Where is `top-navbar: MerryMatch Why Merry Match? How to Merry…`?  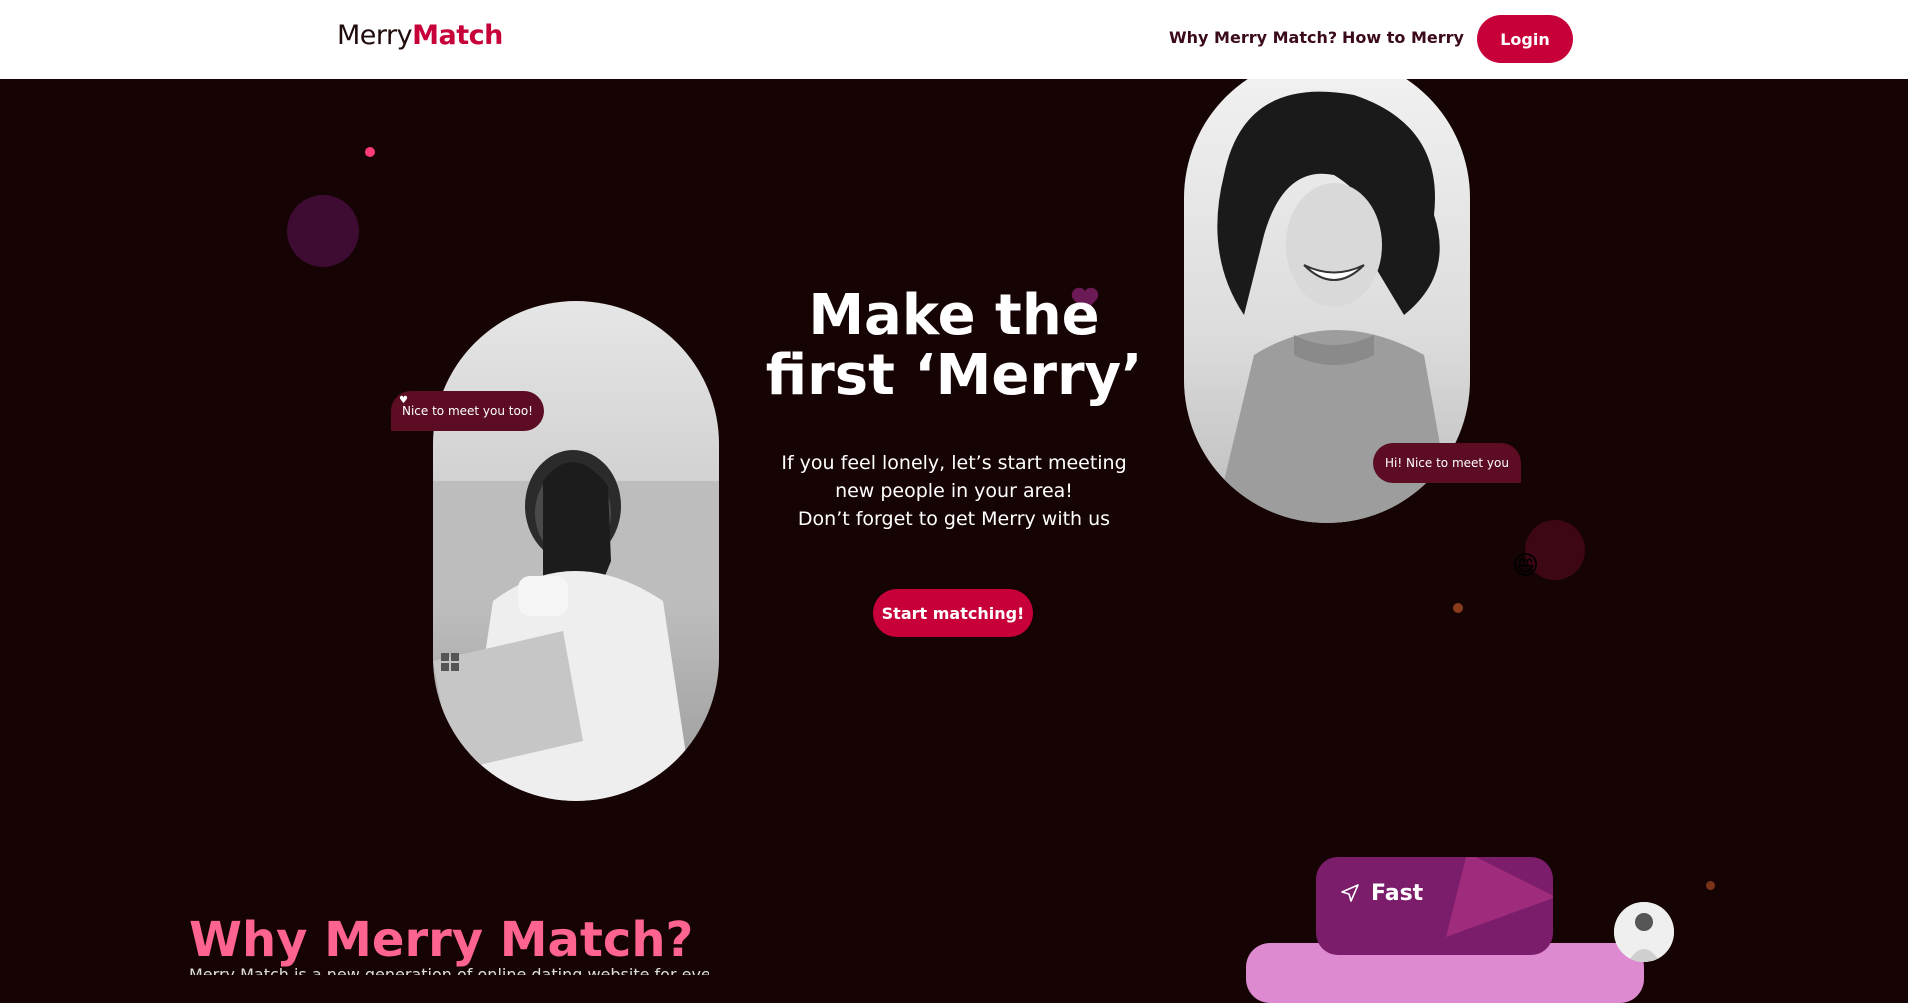
top-navbar: MerryMatch Why Merry Match? How to Merry… is located at coordinates (954, 39).